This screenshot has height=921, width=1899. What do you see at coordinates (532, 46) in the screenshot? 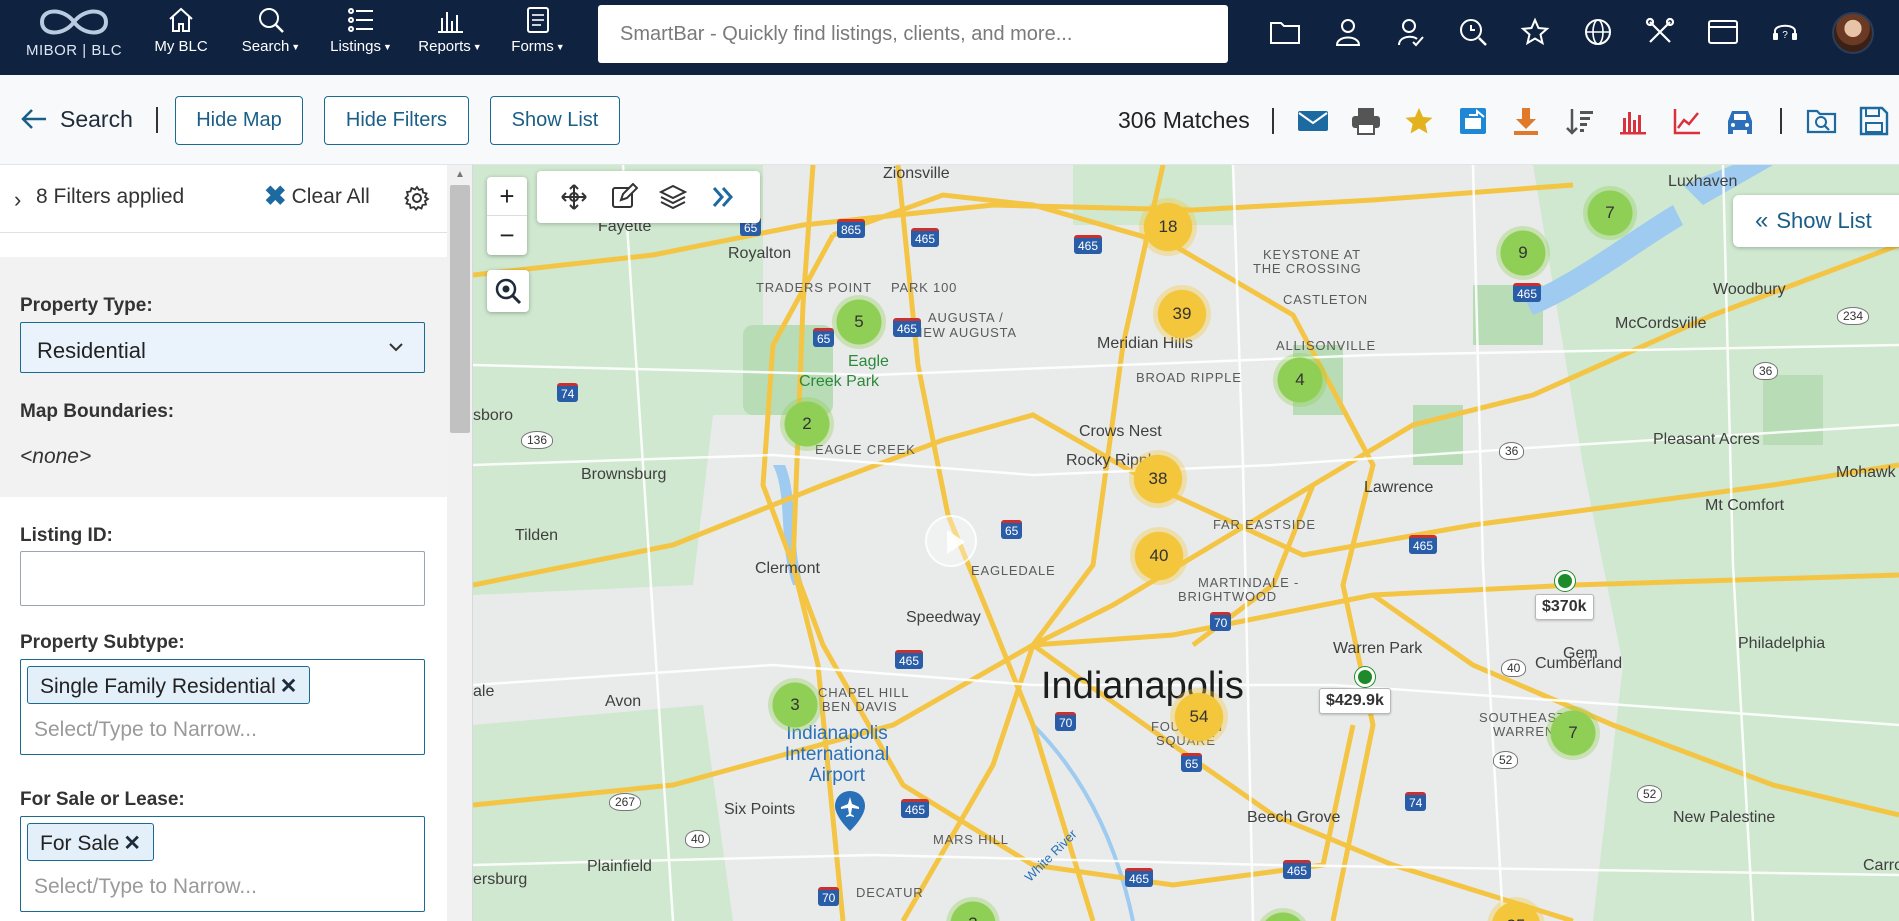
I see `nav-label: Forms` at bounding box center [532, 46].